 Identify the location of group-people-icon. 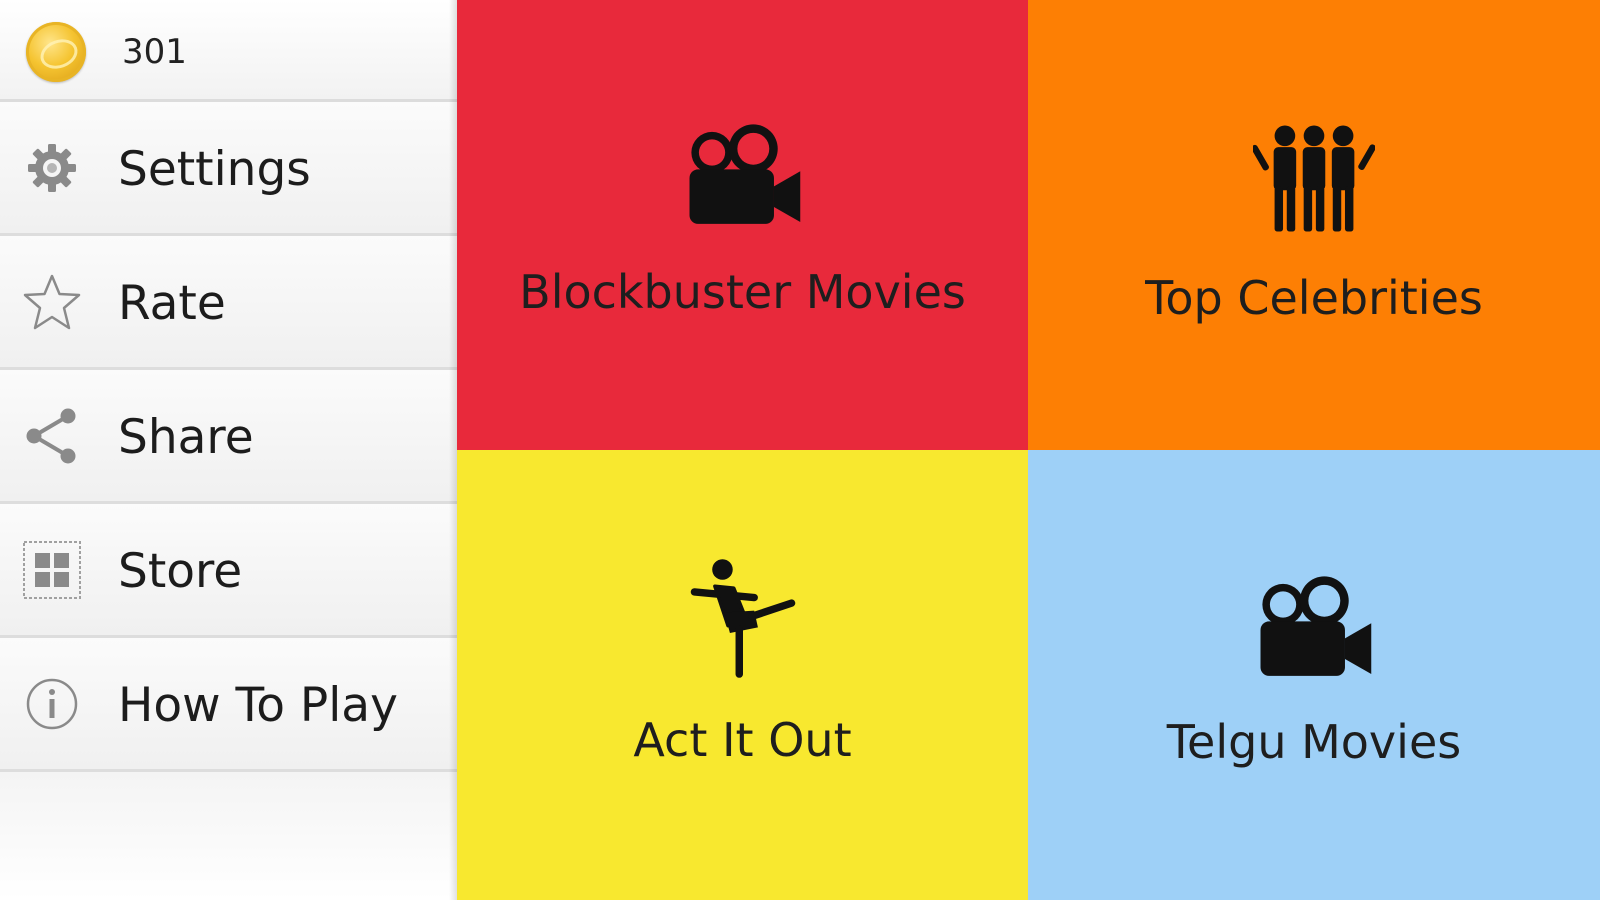
(1314, 178).